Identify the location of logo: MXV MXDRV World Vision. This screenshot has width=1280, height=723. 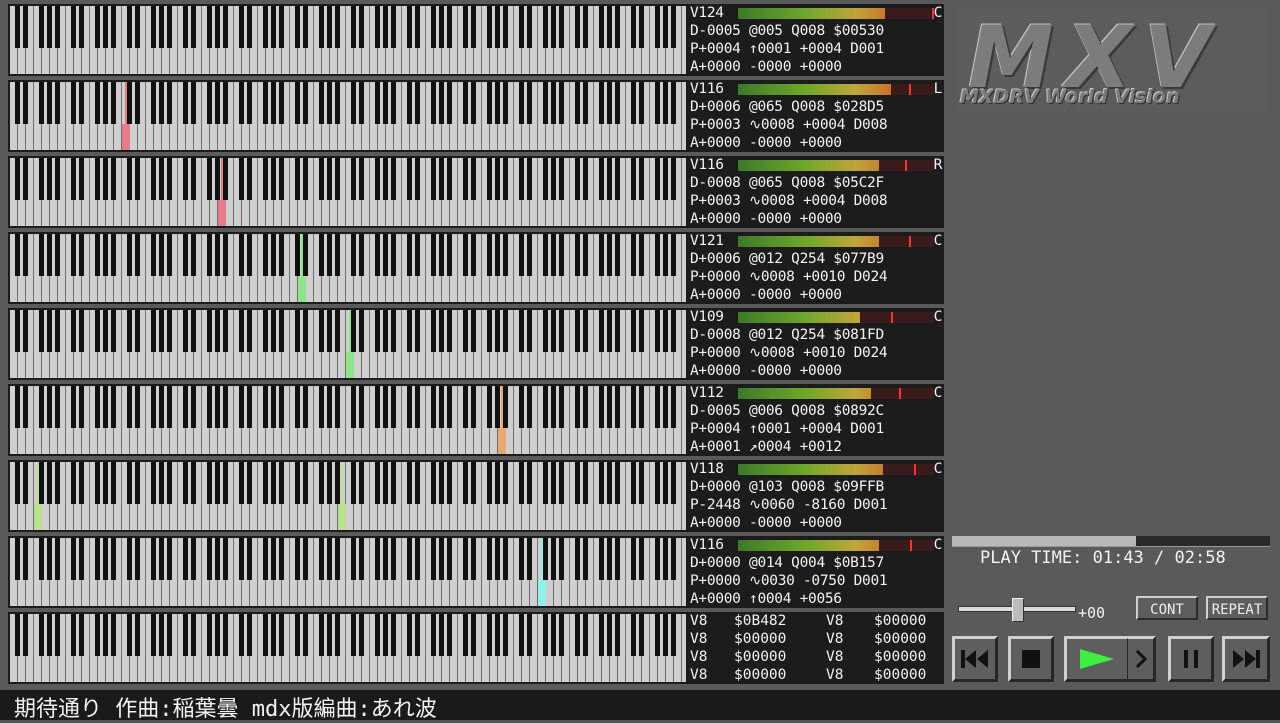
(1112, 60).